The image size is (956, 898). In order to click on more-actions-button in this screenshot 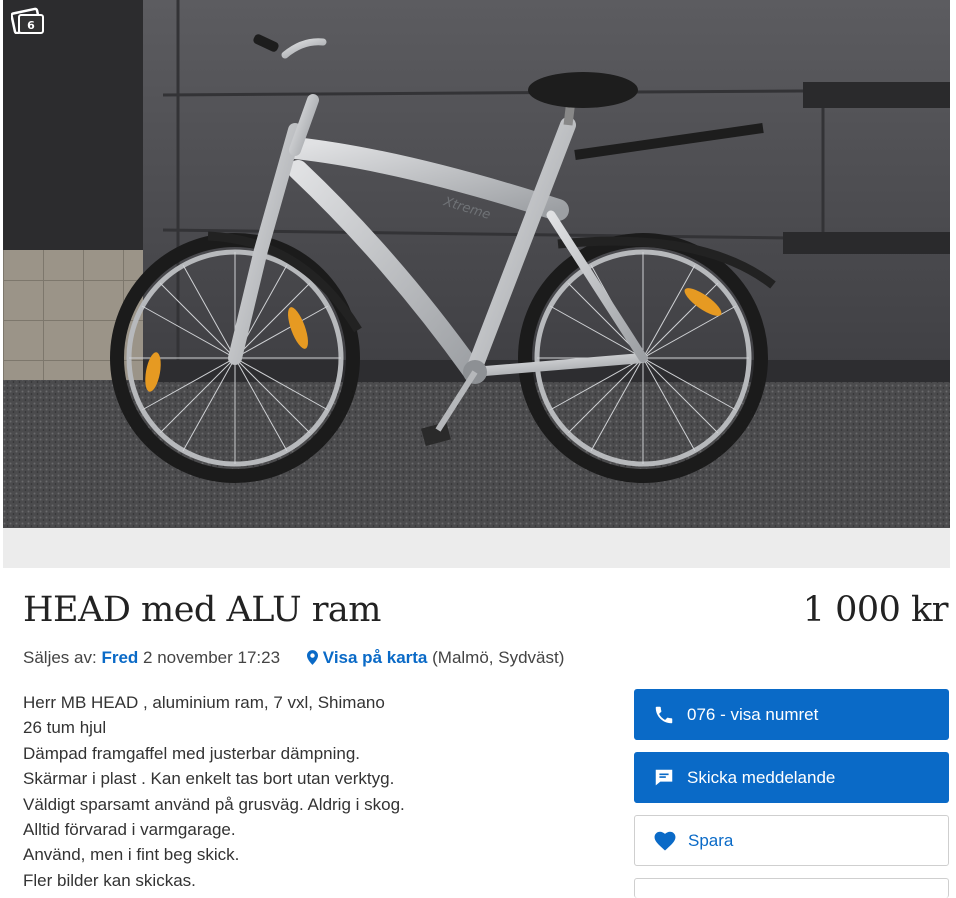, I will do `click(791, 888)`.